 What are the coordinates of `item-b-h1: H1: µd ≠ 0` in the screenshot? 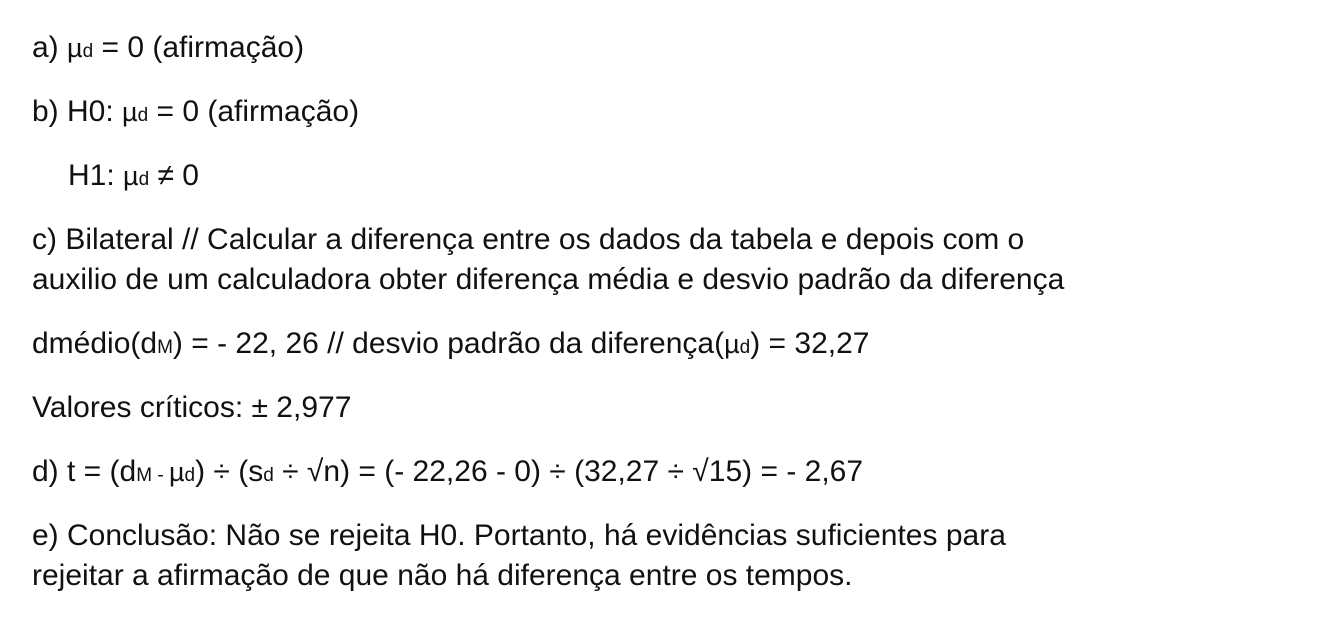 It's located at (133, 178).